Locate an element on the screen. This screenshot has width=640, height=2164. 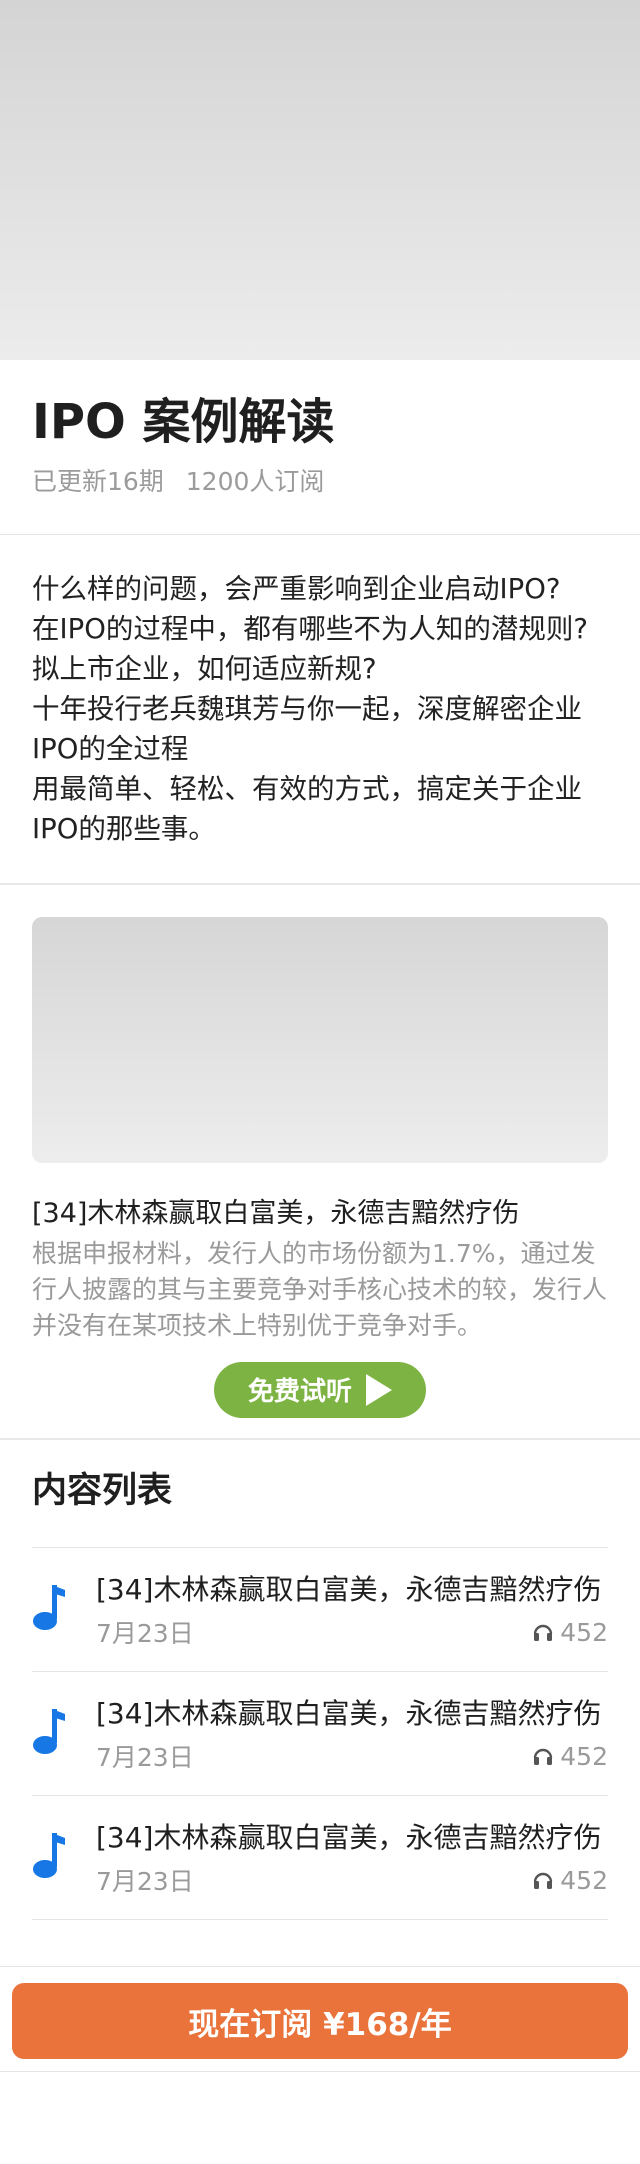
course-title: IPO 案例解读 is located at coordinates (183, 422).